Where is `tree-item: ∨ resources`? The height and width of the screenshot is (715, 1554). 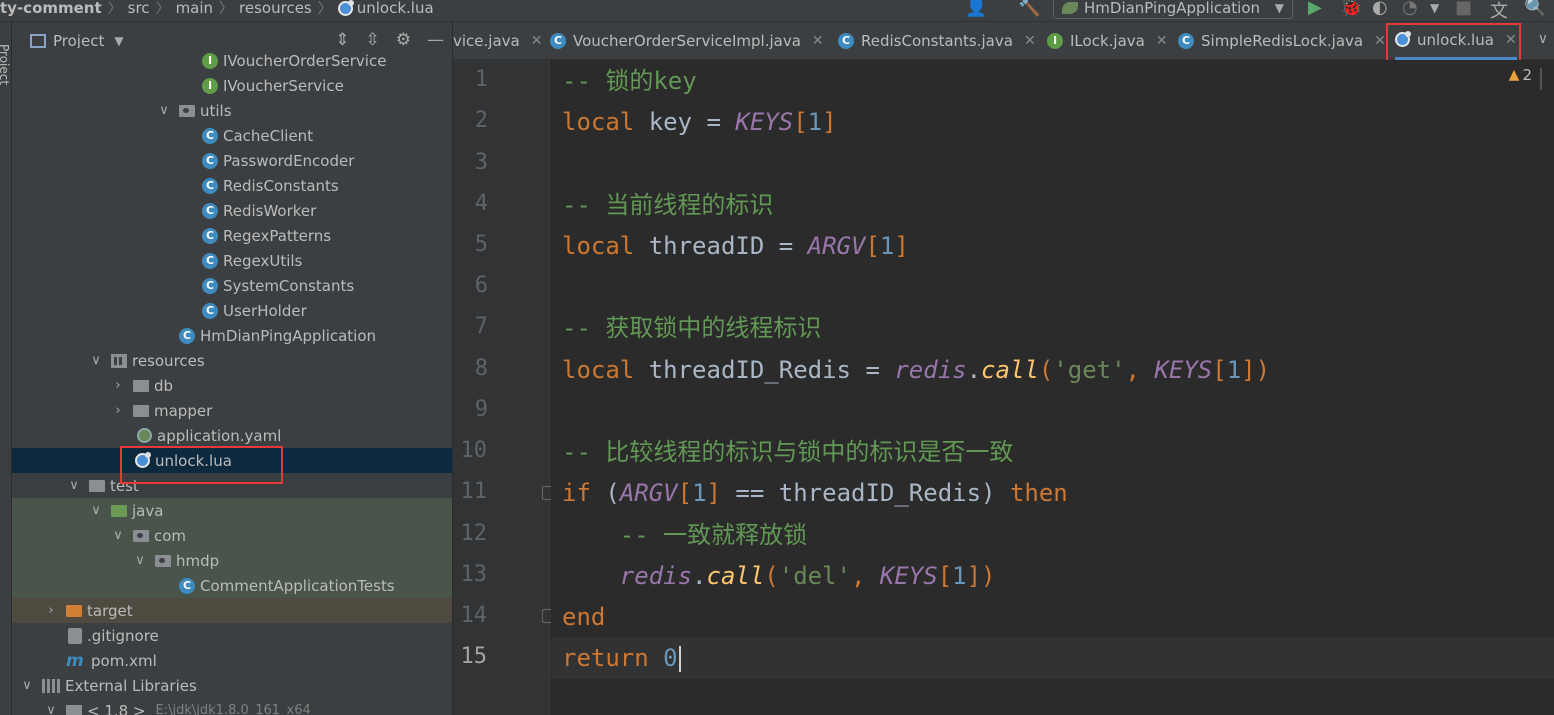 tree-item: ∨ resources is located at coordinates (232, 360).